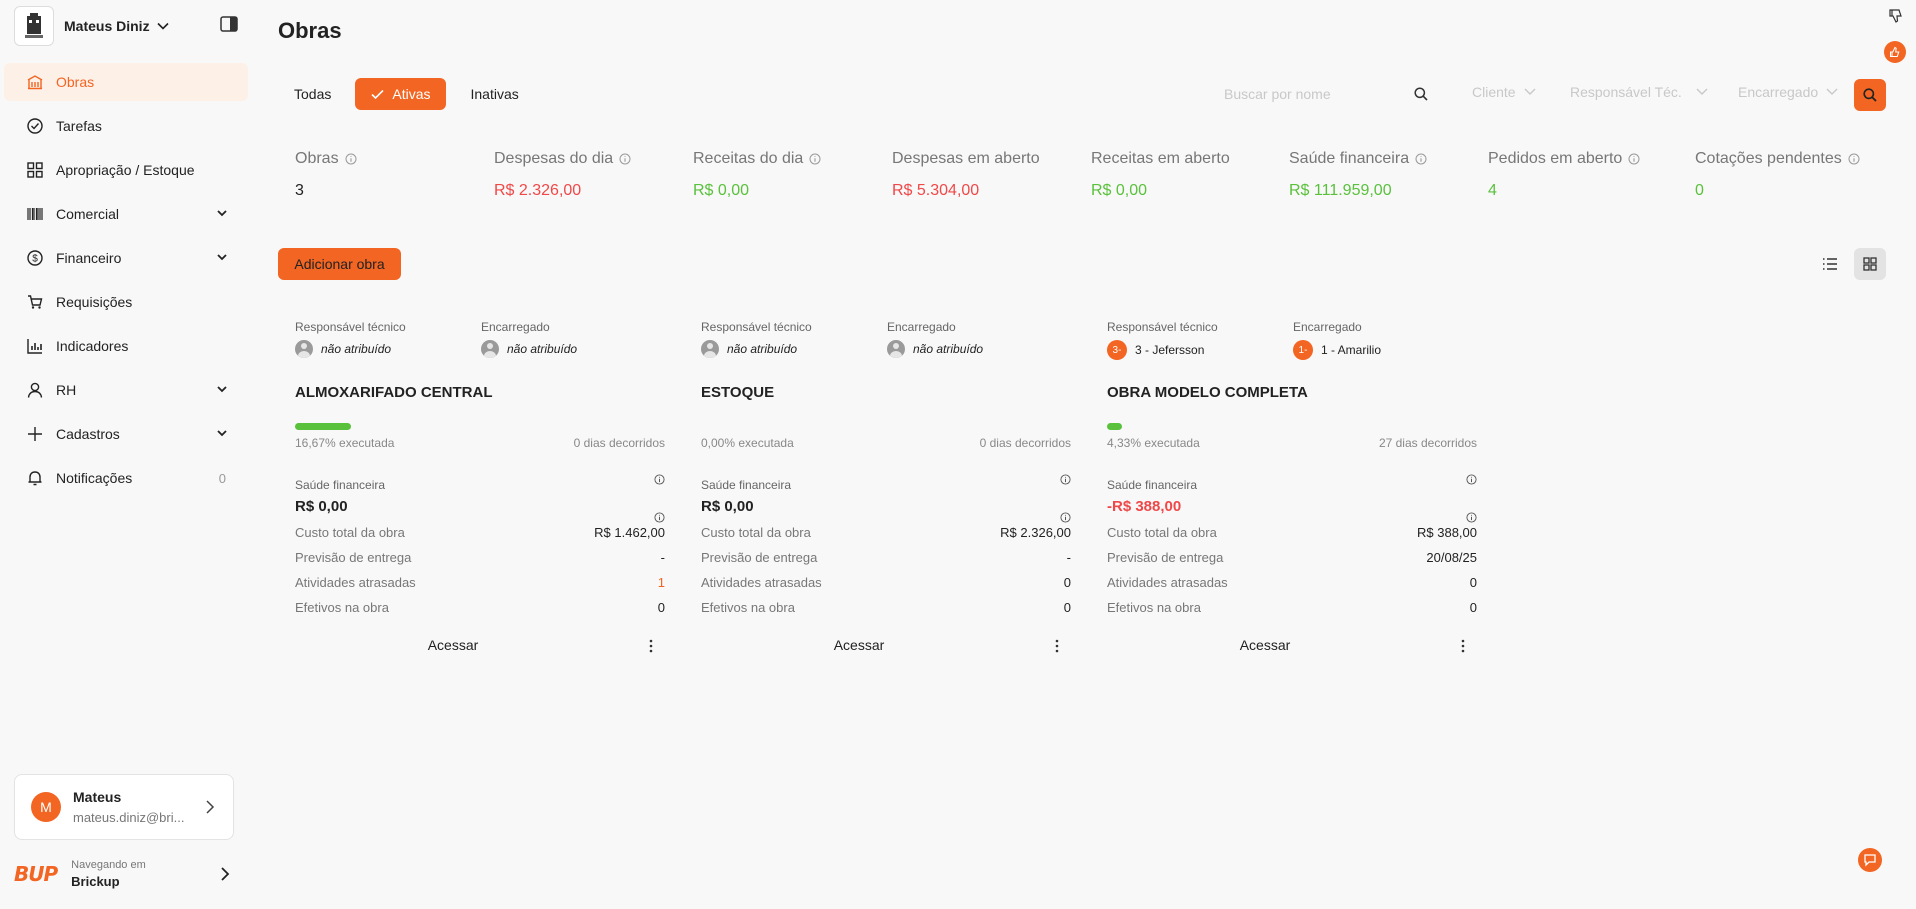 The width and height of the screenshot is (1916, 909). What do you see at coordinates (126, 258) in the screenshot?
I see `sidebar-item-financeiro: $ Financeiro` at bounding box center [126, 258].